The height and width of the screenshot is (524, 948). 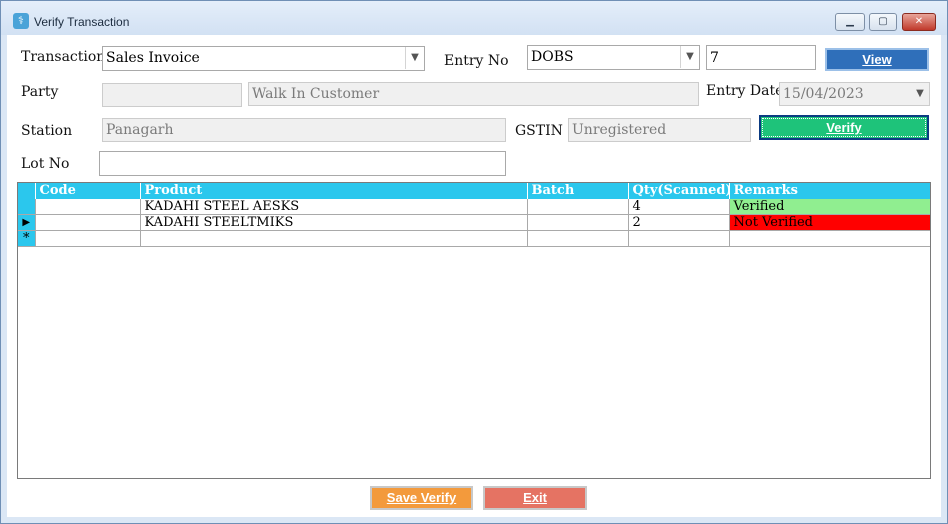 I want to click on entry-date-picker: 15/04/2023 ▼, so click(x=854, y=94).